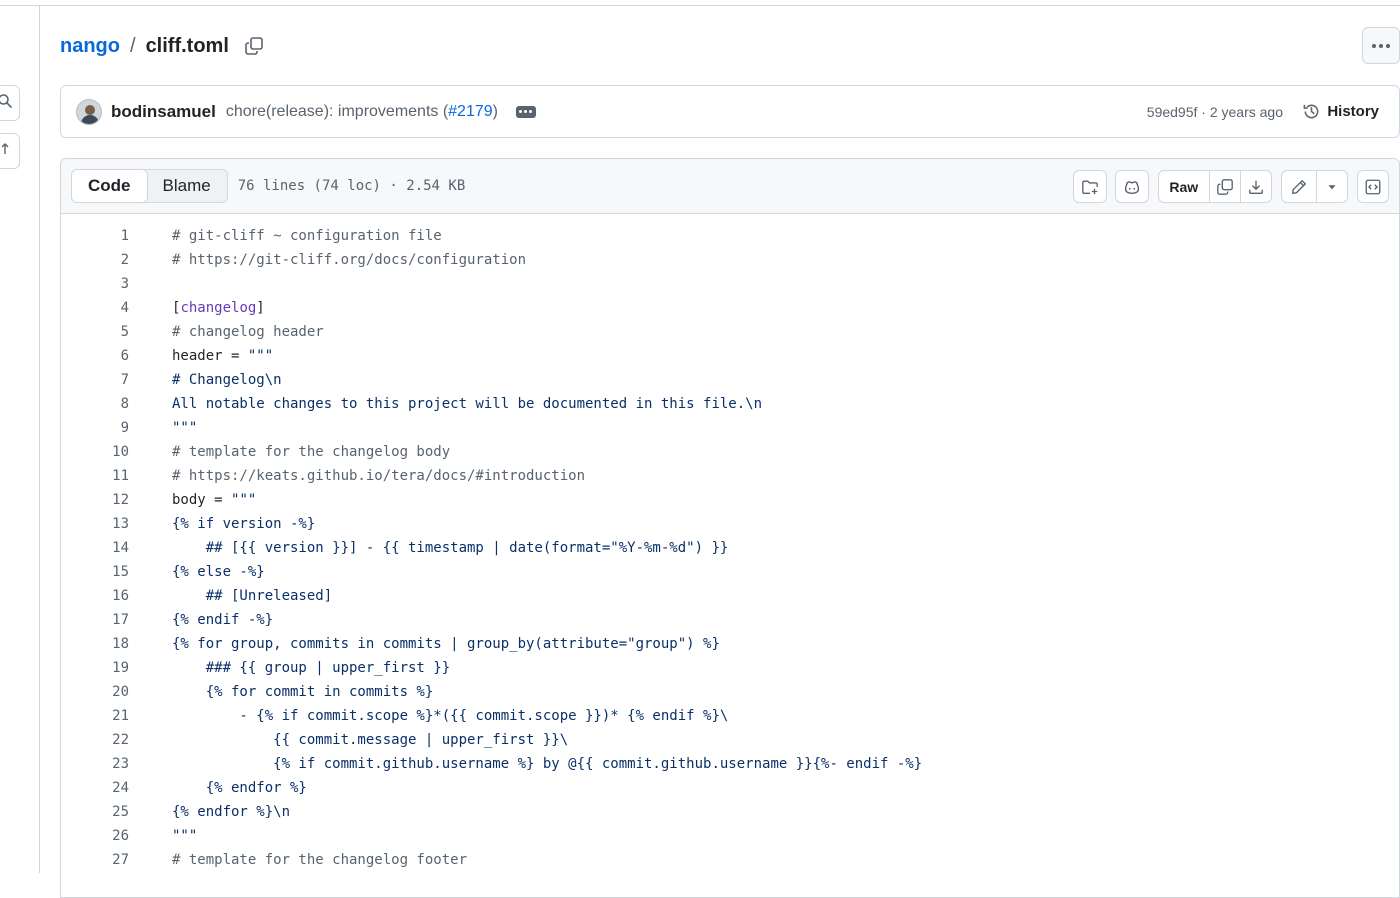 The height and width of the screenshot is (898, 1400). Describe the element at coordinates (1215, 112) in the screenshot. I see `commit-sha-and-age: 59ed95f · 2 years ago` at that location.